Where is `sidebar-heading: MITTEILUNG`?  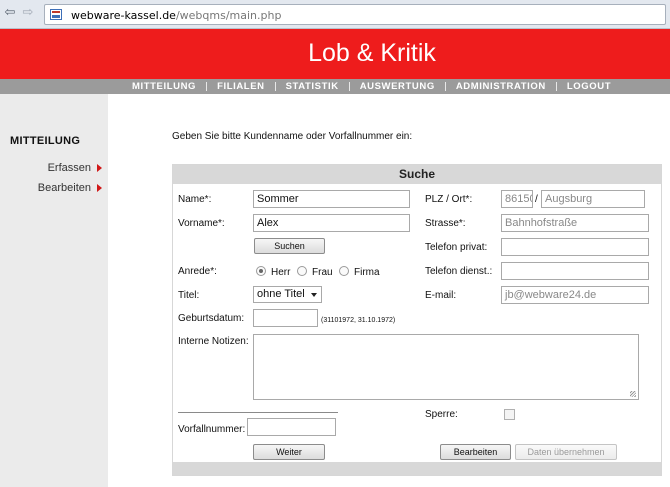 sidebar-heading: MITTEILUNG is located at coordinates (45, 141).